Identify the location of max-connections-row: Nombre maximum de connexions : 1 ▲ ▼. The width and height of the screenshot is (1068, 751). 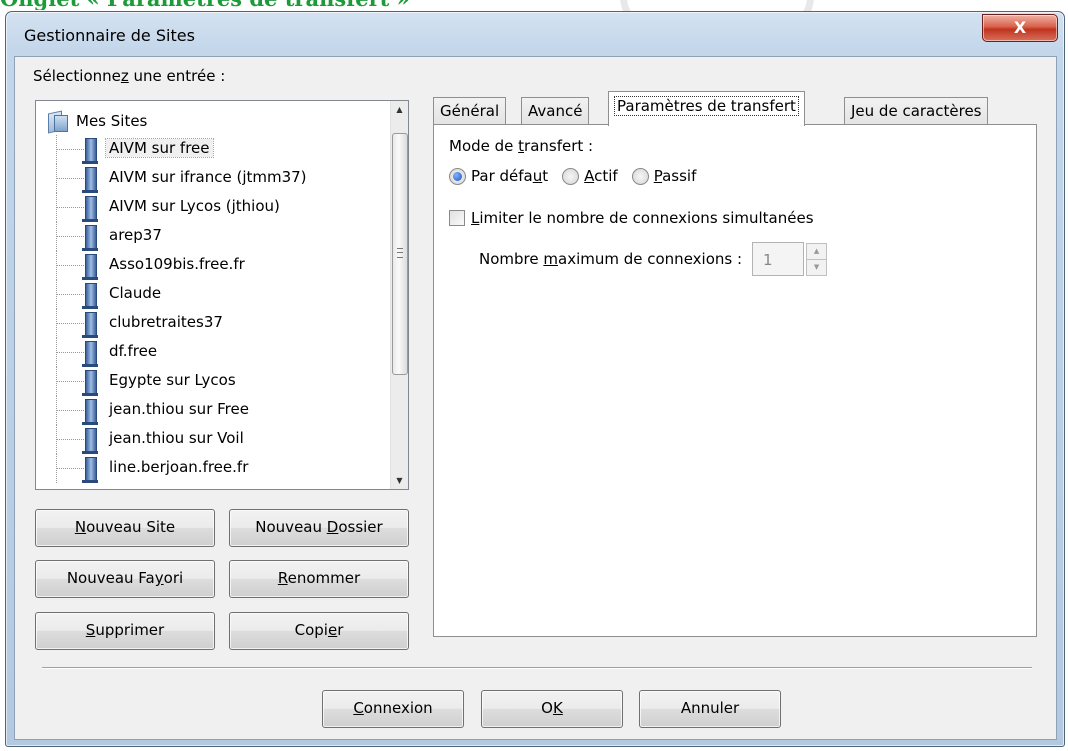
(653, 259).